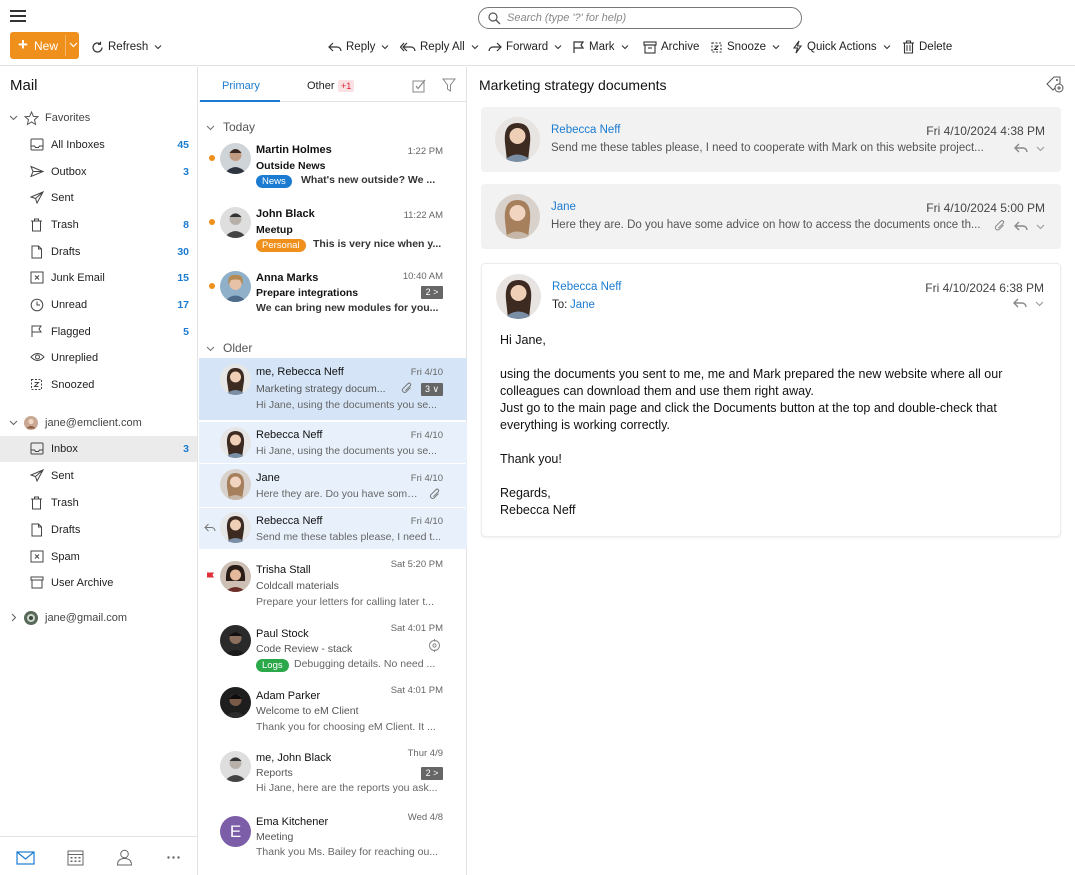  I want to click on tag-add-icon, so click(1055, 84).